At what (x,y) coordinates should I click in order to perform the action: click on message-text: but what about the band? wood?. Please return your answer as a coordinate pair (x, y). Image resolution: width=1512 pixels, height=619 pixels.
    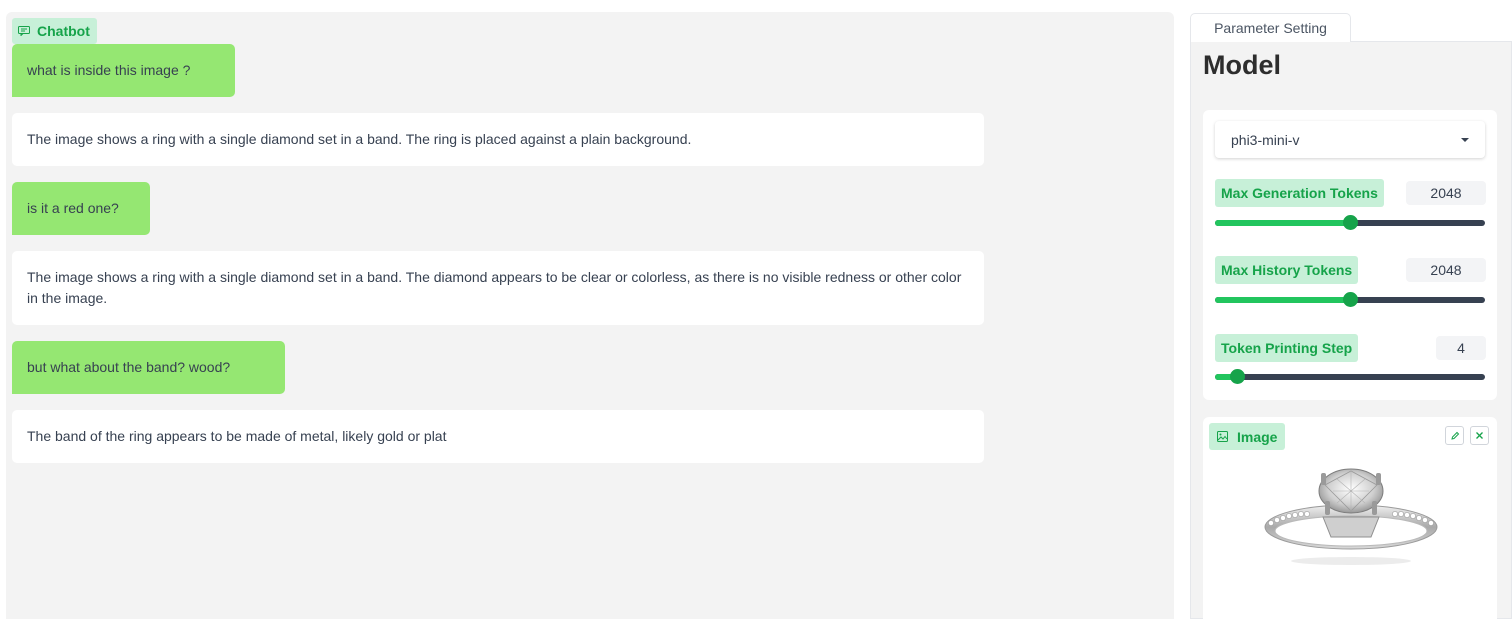
    Looking at the image, I should click on (129, 367).